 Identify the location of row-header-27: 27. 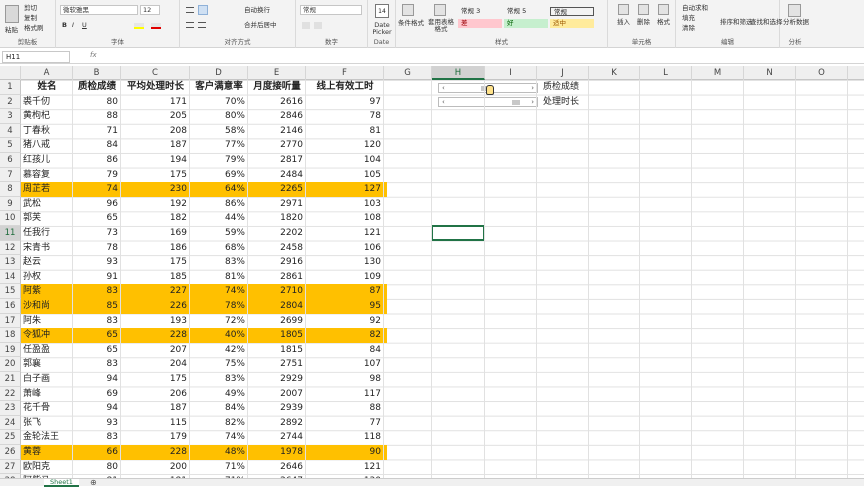
(10, 467).